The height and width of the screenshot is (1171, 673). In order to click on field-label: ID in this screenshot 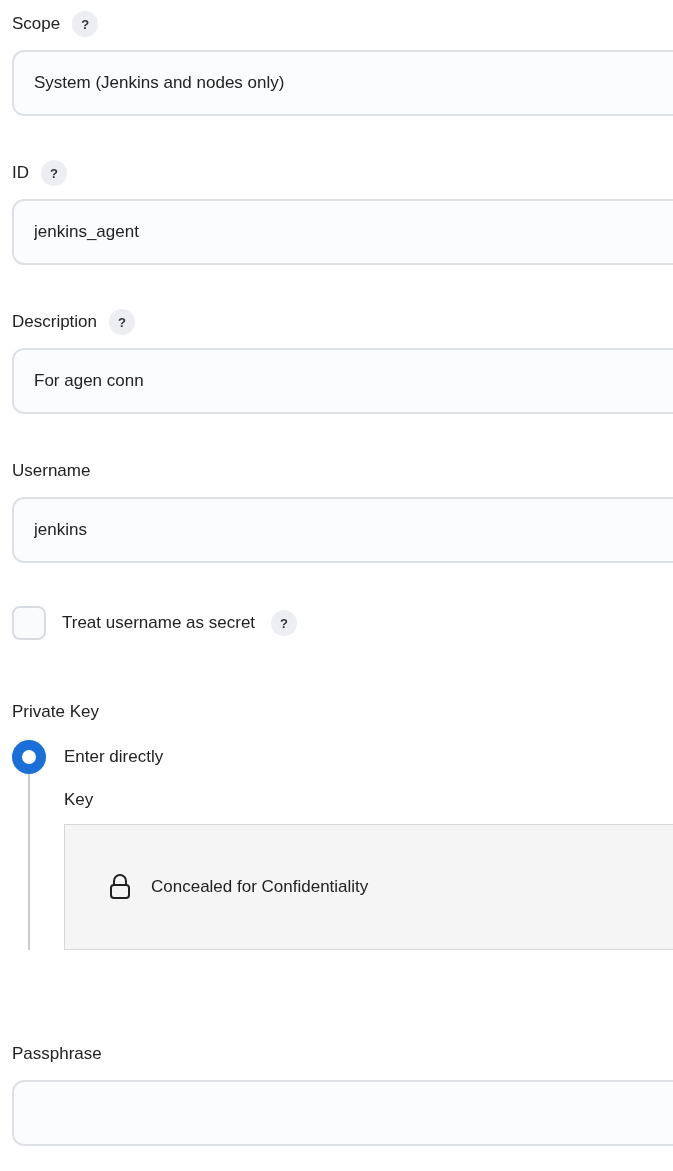, I will do `click(20, 173)`.